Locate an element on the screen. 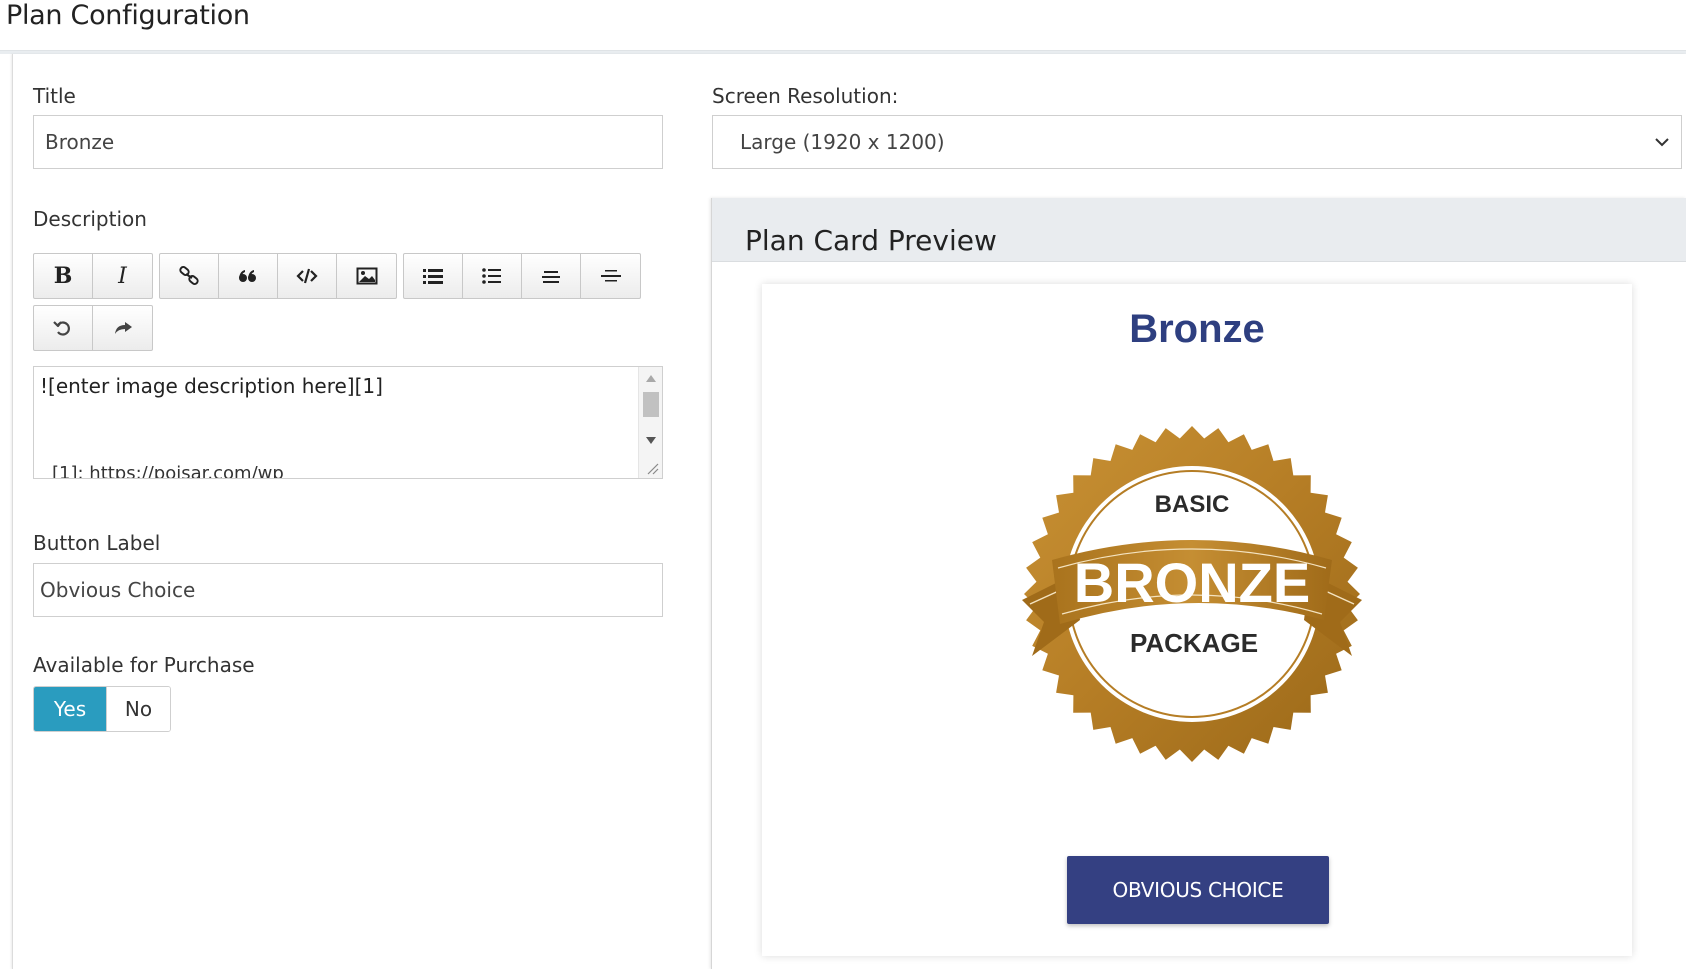 This screenshot has height=969, width=1686. chevron-down-icon is located at coordinates (1662, 142).